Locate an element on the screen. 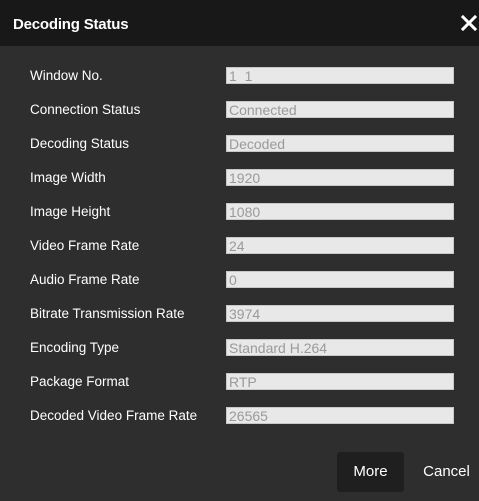 Image resolution: width=479 pixels, height=501 pixels. more-button: More is located at coordinates (370, 472).